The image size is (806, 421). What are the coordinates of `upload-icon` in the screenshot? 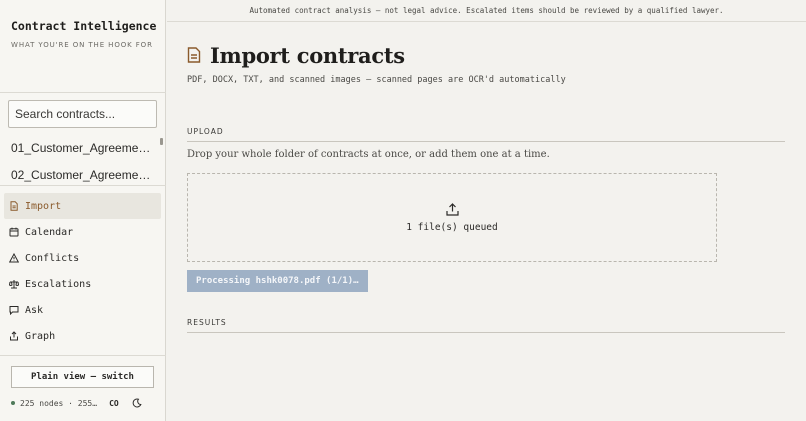 It's located at (452, 209).